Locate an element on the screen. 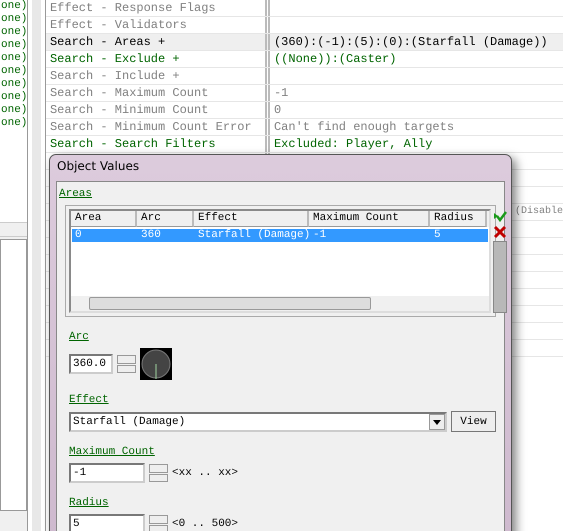 Image resolution: width=563 pixels, height=531 pixels. property-row: Search - Minimum Count Error Can't find enough targets is located at coordinates (304, 127).